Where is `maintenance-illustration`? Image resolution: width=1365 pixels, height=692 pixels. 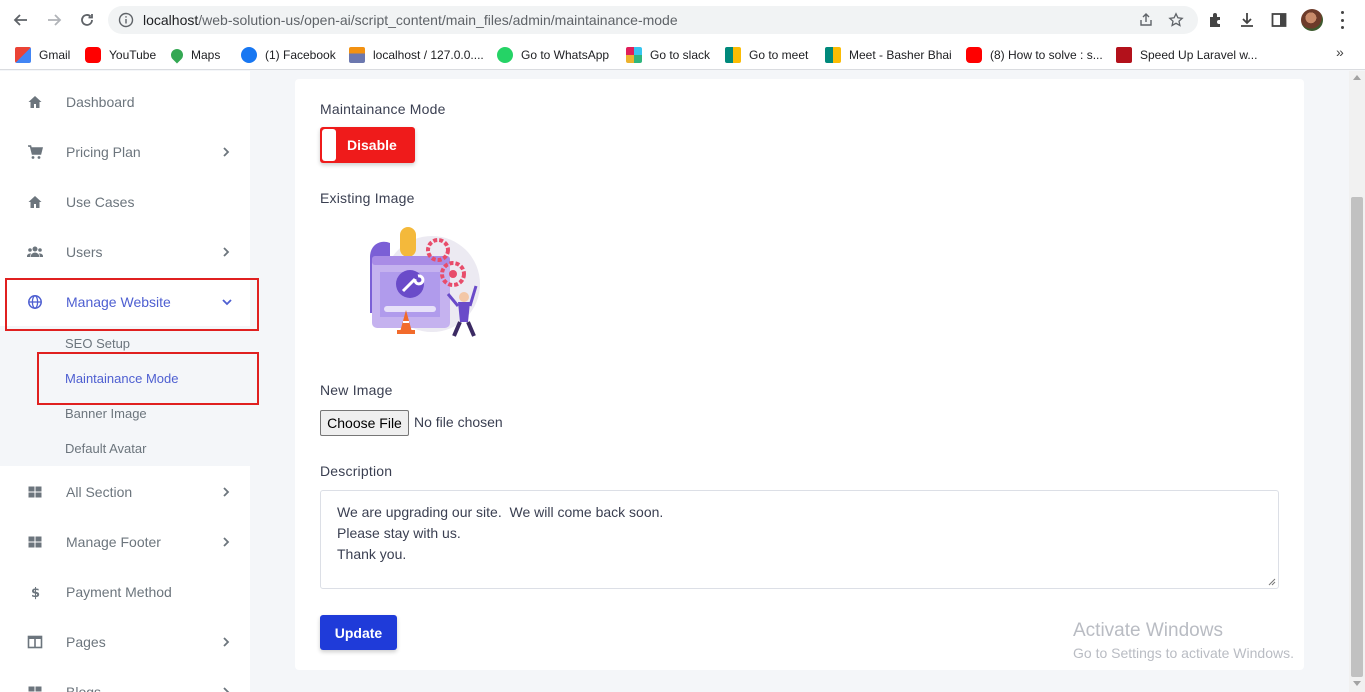
maintenance-illustration is located at coordinates (425, 282).